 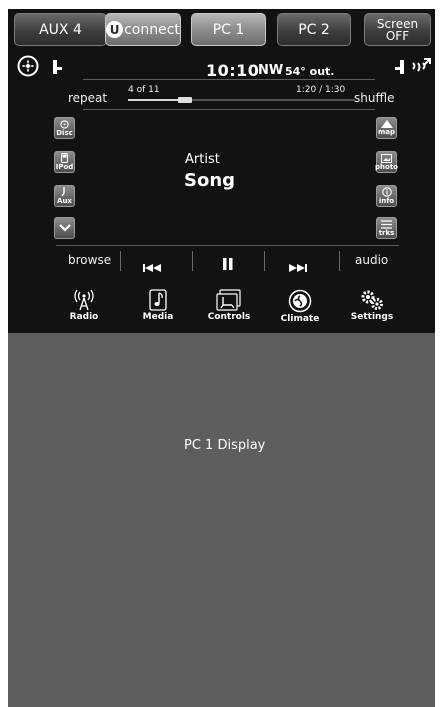 I want to click on info-button: info, so click(x=386, y=196).